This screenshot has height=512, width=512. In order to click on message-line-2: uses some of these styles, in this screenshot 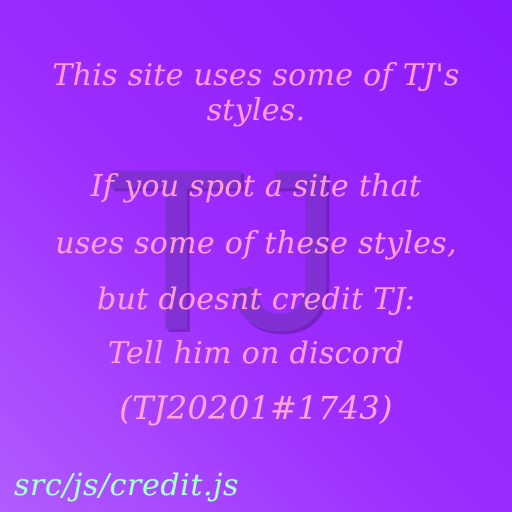, I will do `click(256, 243)`.